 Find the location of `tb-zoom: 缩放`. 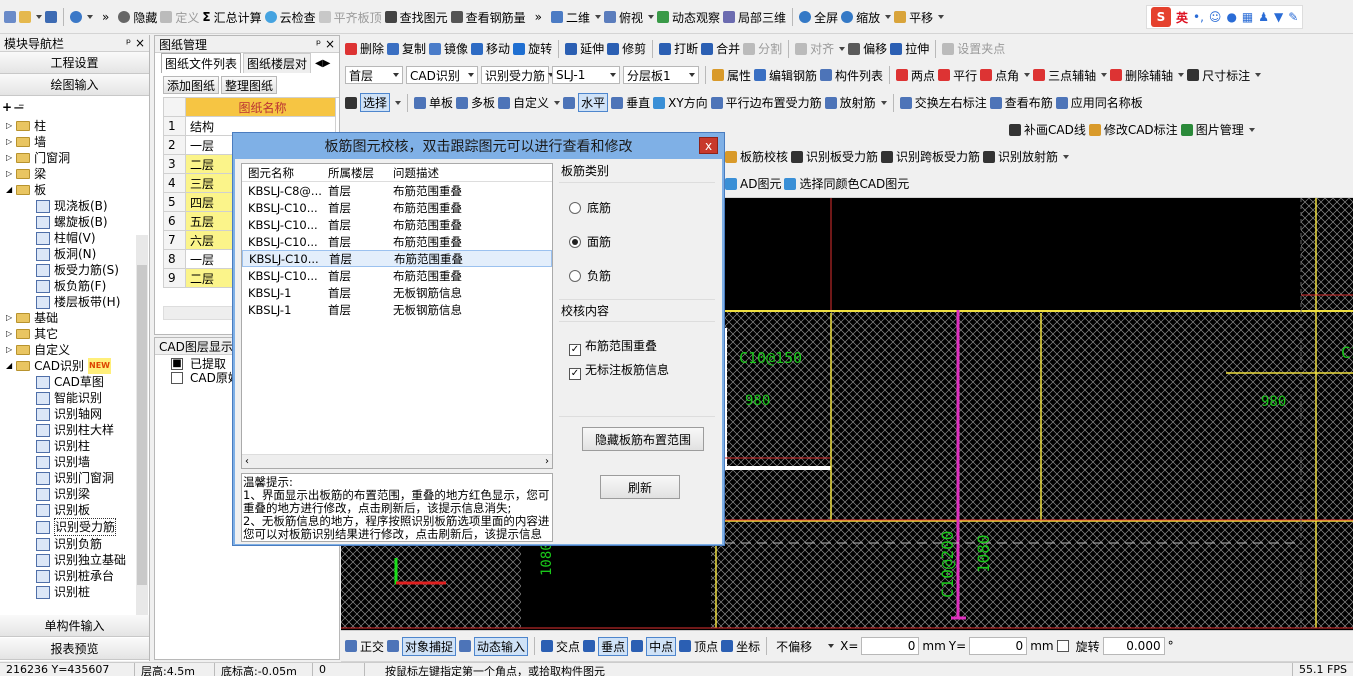

tb-zoom: 缩放 is located at coordinates (868, 17).